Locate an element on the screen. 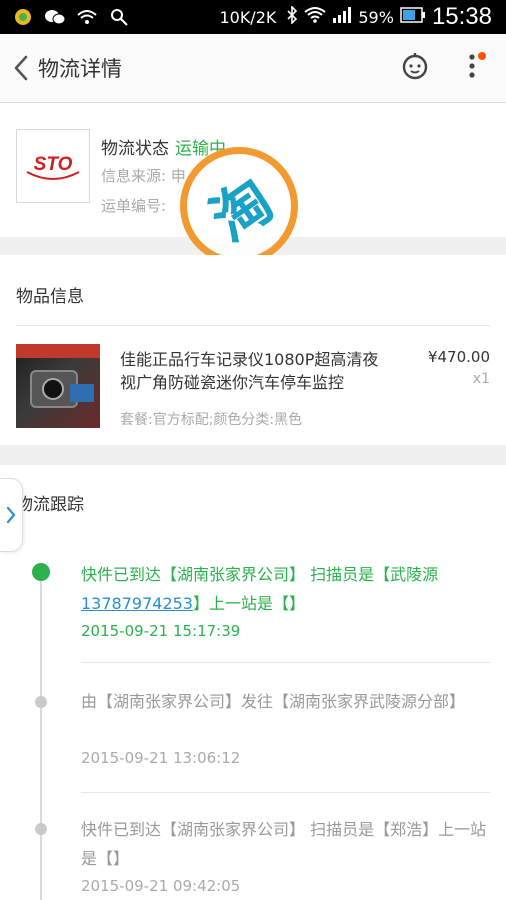  network-speed: 10K/2K is located at coordinates (248, 17).